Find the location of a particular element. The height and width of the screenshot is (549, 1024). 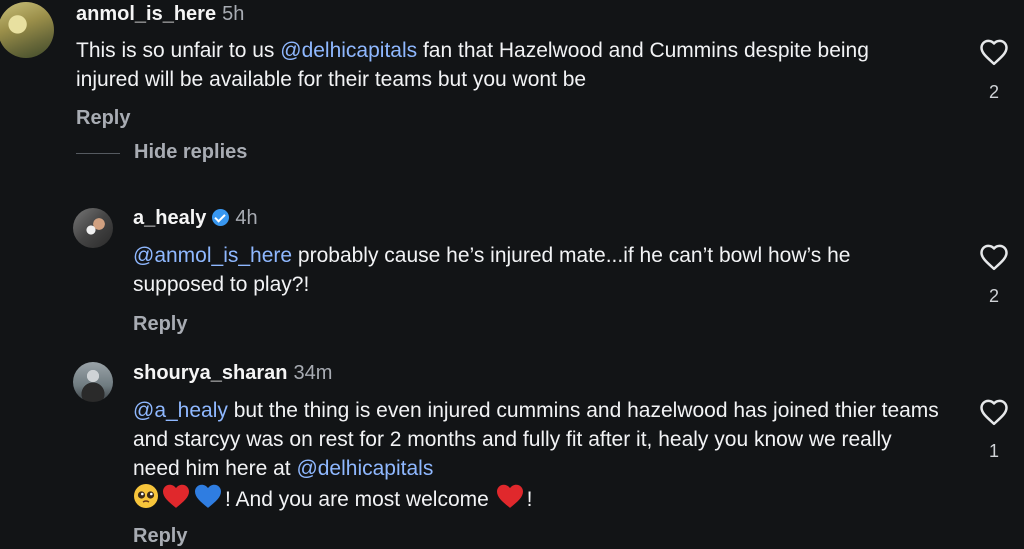

timestamp: 5h is located at coordinates (233, 14).